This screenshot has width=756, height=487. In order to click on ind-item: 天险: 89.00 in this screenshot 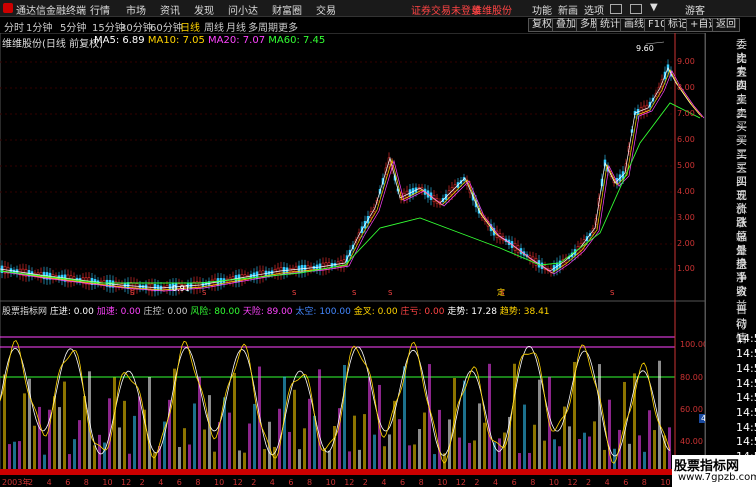, I will do `click(267, 312)`.